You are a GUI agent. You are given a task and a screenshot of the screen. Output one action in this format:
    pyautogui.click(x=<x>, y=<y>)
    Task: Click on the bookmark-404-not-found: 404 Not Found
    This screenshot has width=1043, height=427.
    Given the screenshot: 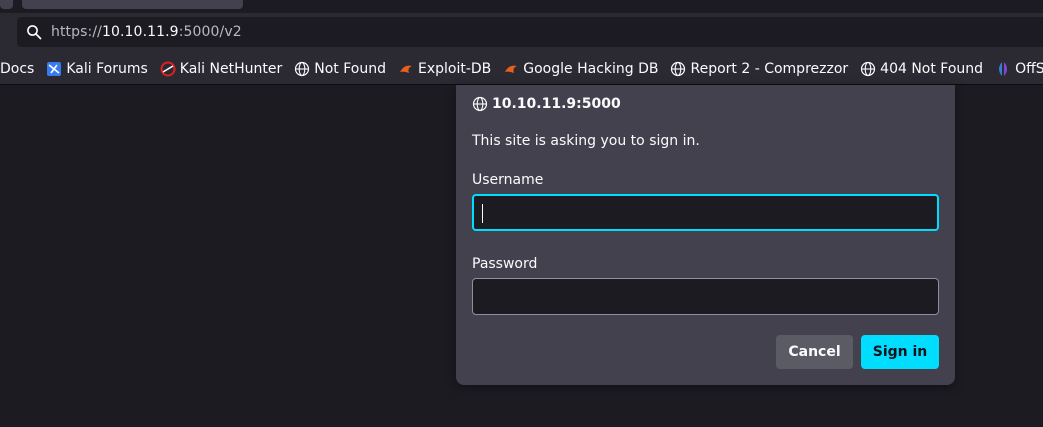 What is the action you would take?
    pyautogui.click(x=921, y=69)
    